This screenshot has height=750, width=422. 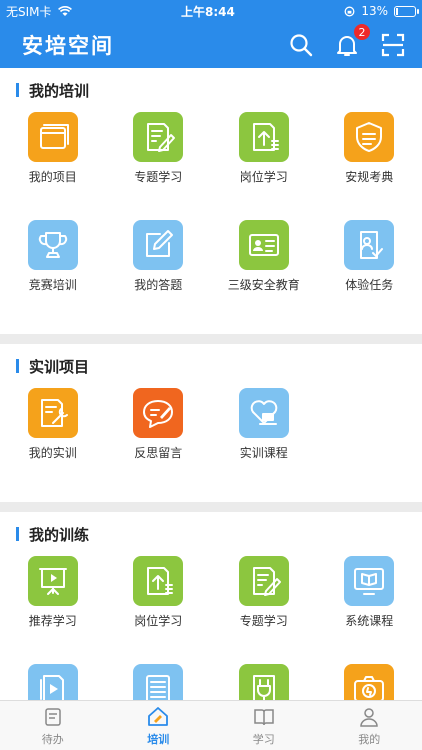 What do you see at coordinates (264, 716) in the screenshot?
I see `book-icon` at bounding box center [264, 716].